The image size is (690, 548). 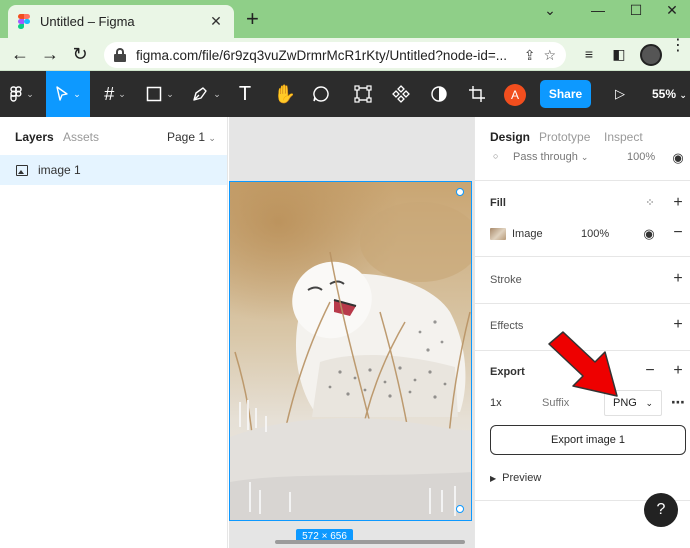 I want to click on zoom-level: 55% ⌄, so click(x=669, y=94).